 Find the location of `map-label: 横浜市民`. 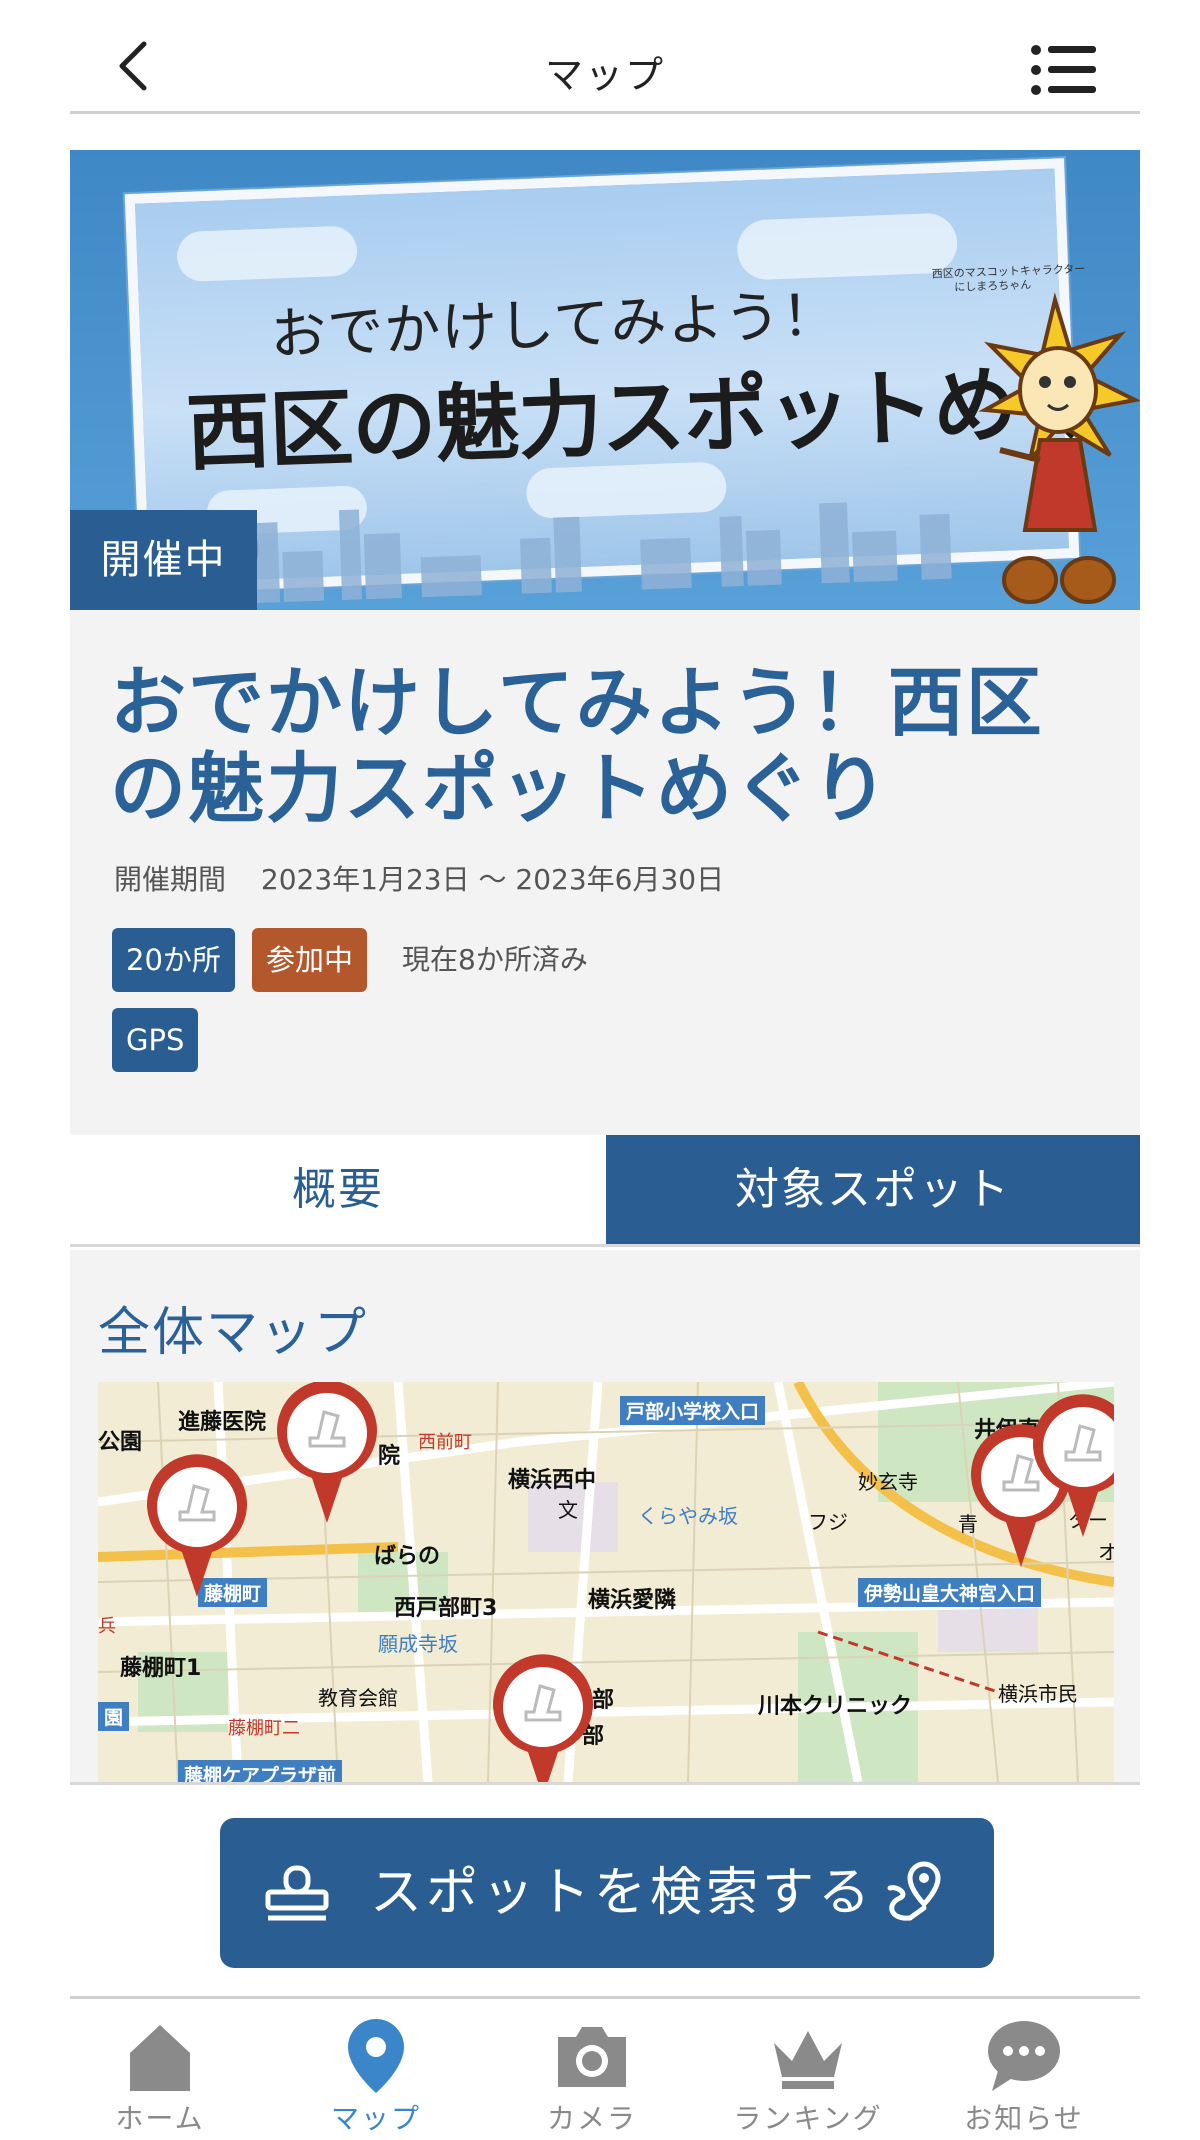

map-label: 横浜市民 is located at coordinates (1038, 1694).